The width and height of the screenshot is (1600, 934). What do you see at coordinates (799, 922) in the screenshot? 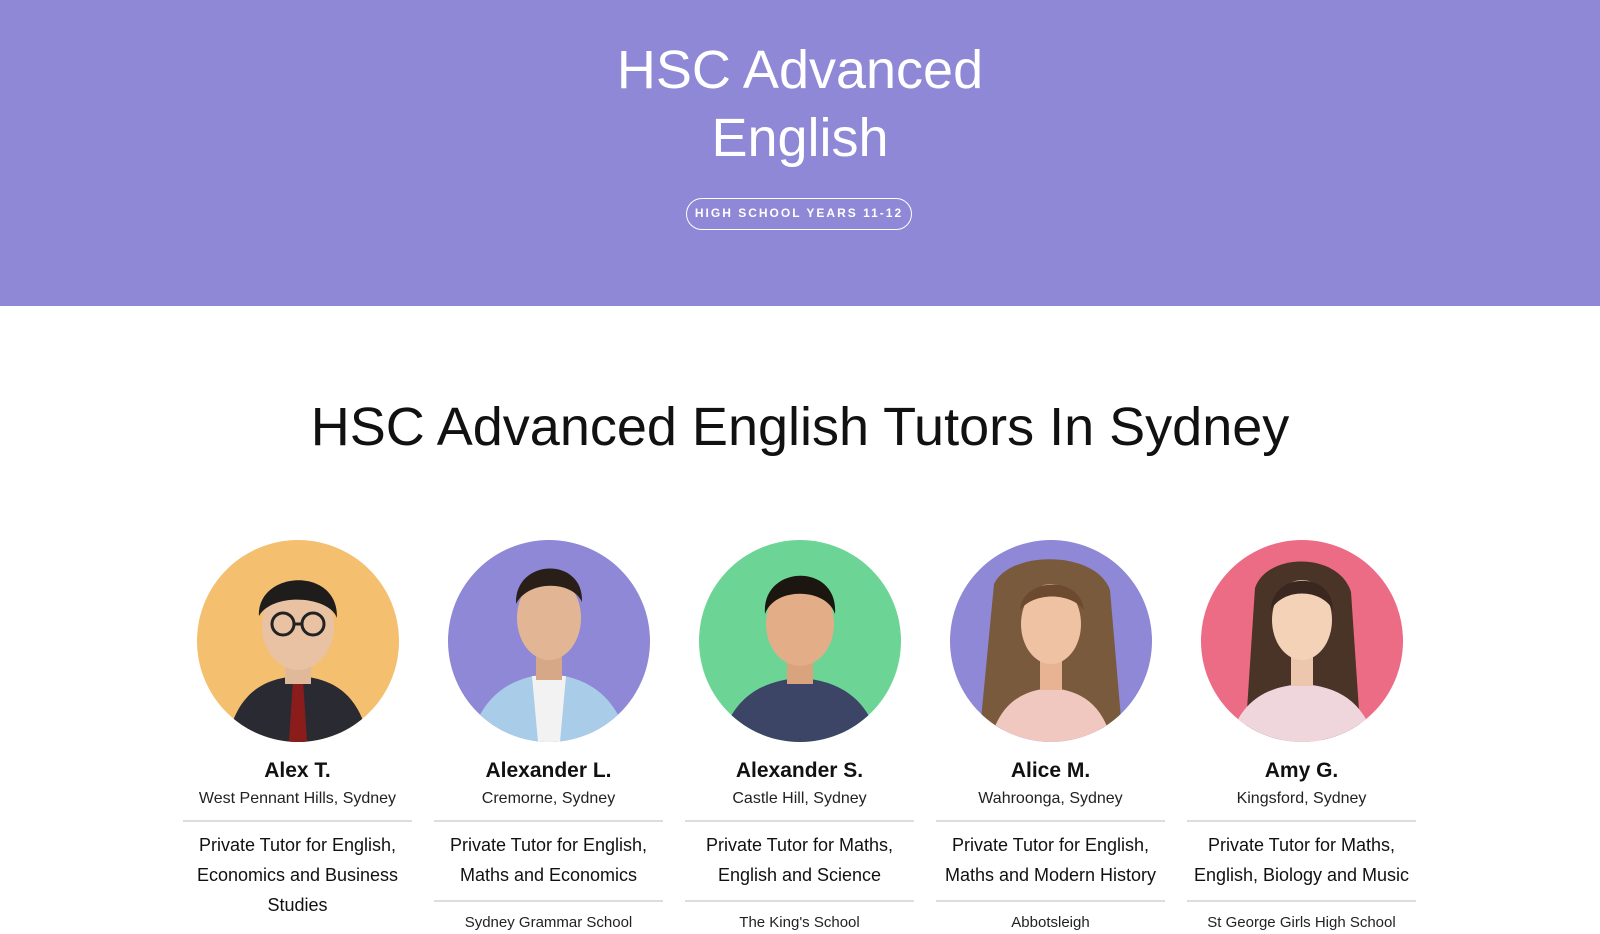
I see `tutor-school: The King's School` at bounding box center [799, 922].